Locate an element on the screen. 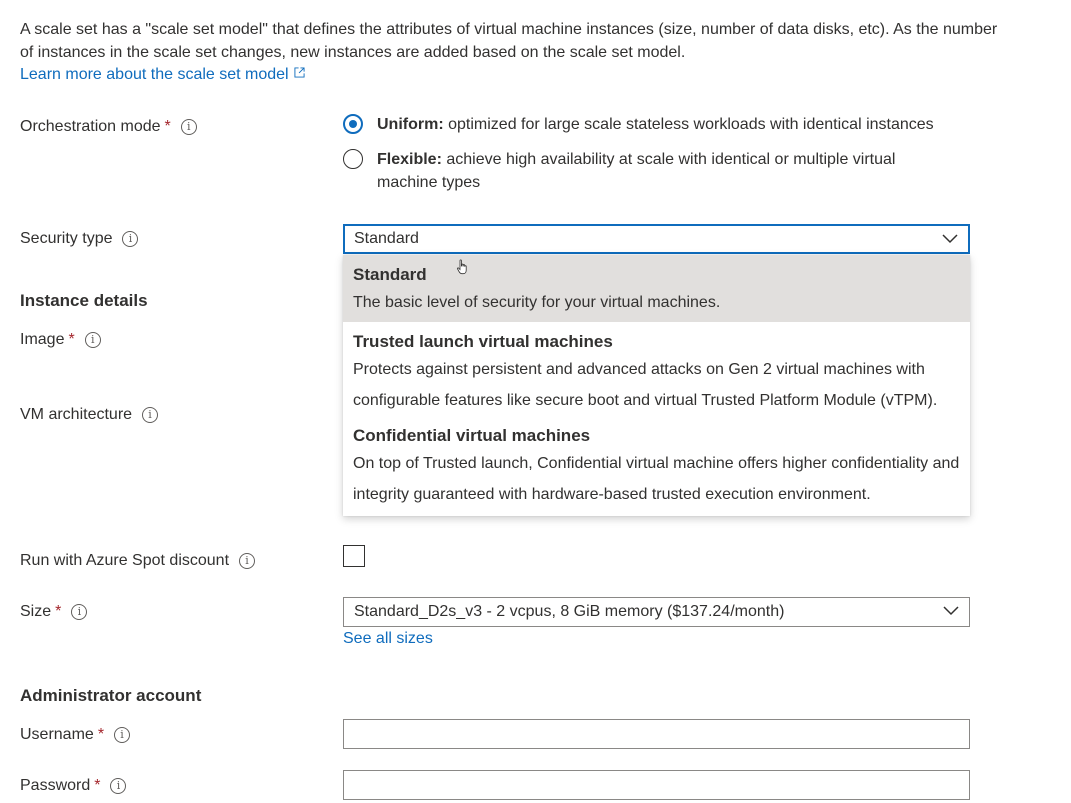 This screenshot has height=803, width=1071. radio-flexible-button is located at coordinates (353, 159).